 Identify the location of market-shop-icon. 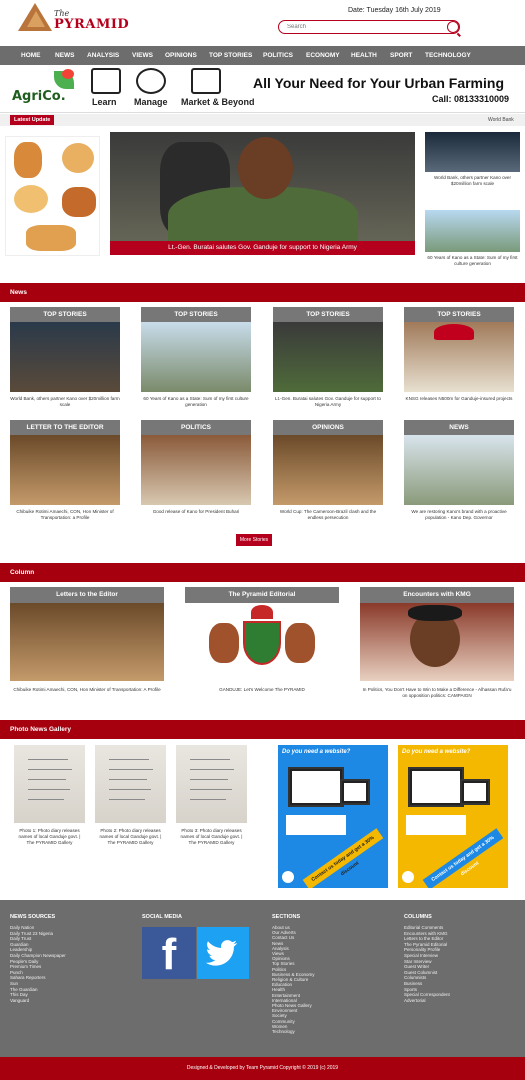
(206, 81).